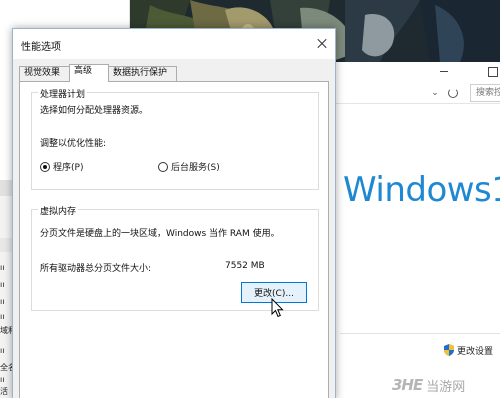 The image size is (500, 398). I want to click on change-settings-link: 更改设置, so click(468, 350).